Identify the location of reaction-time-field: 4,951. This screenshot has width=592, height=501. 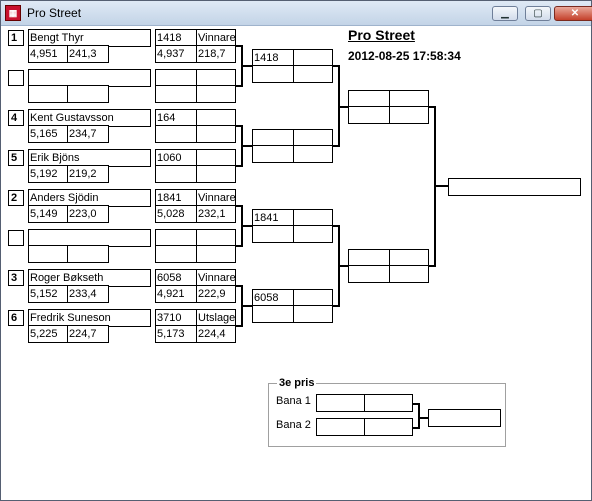
(48, 54).